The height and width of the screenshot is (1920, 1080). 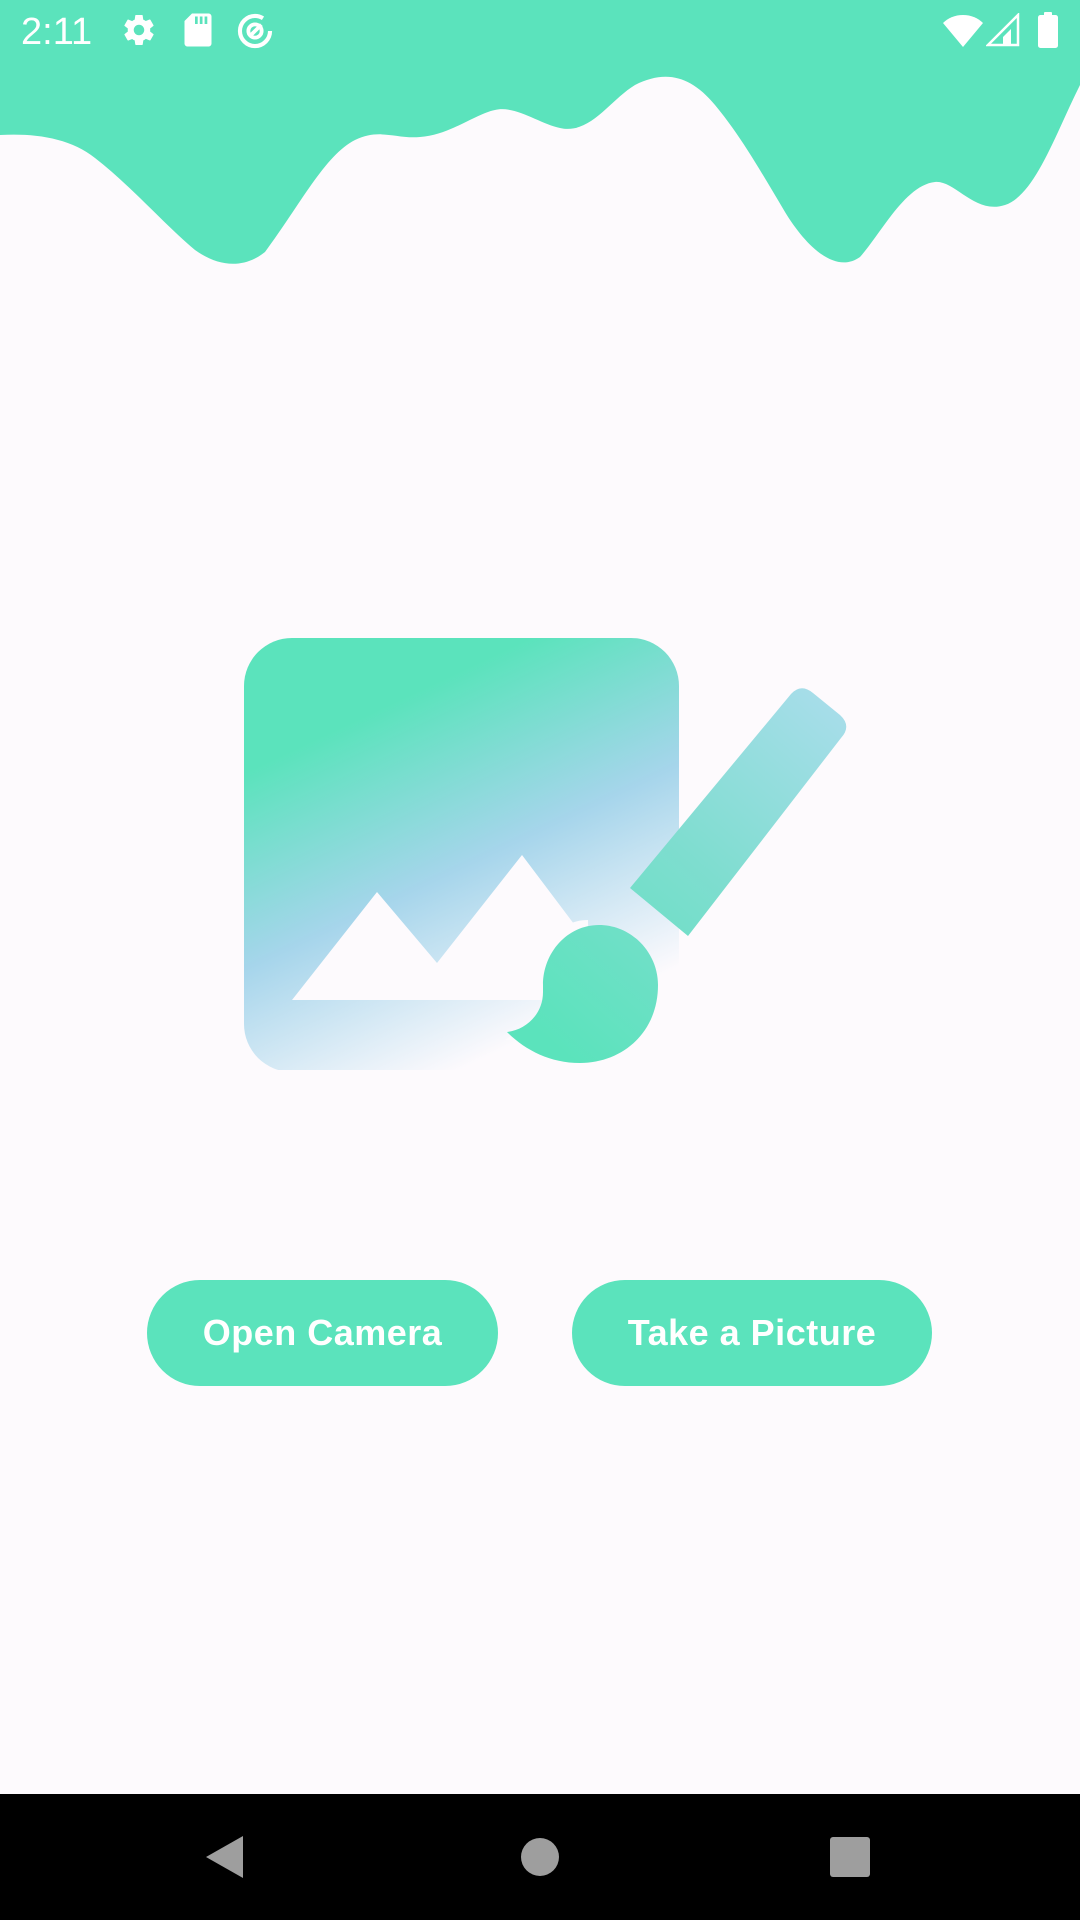 What do you see at coordinates (255, 31) in the screenshot?
I see `data-saver-icon` at bounding box center [255, 31].